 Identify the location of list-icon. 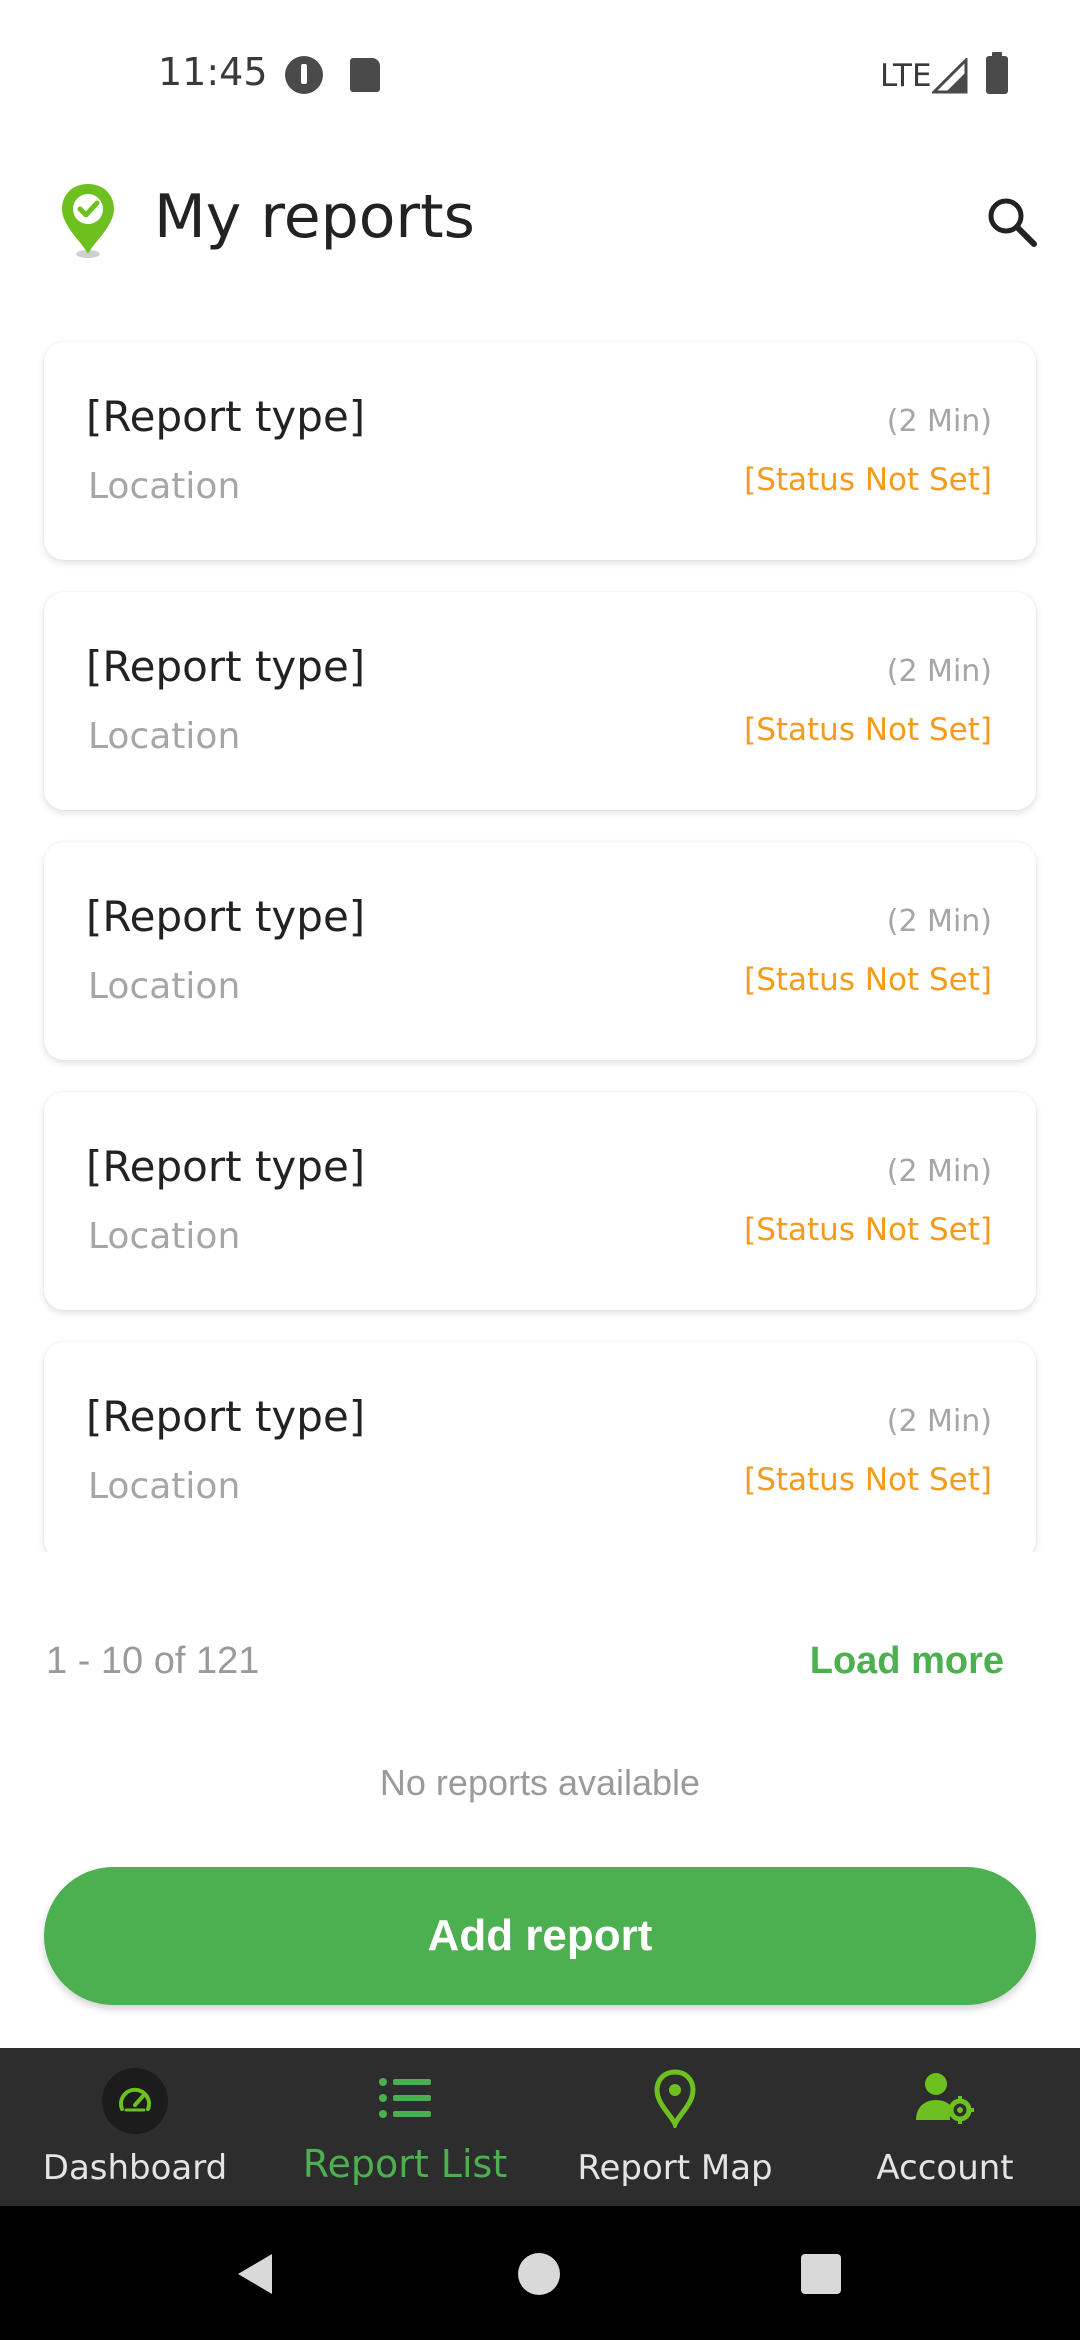
(405, 2098).